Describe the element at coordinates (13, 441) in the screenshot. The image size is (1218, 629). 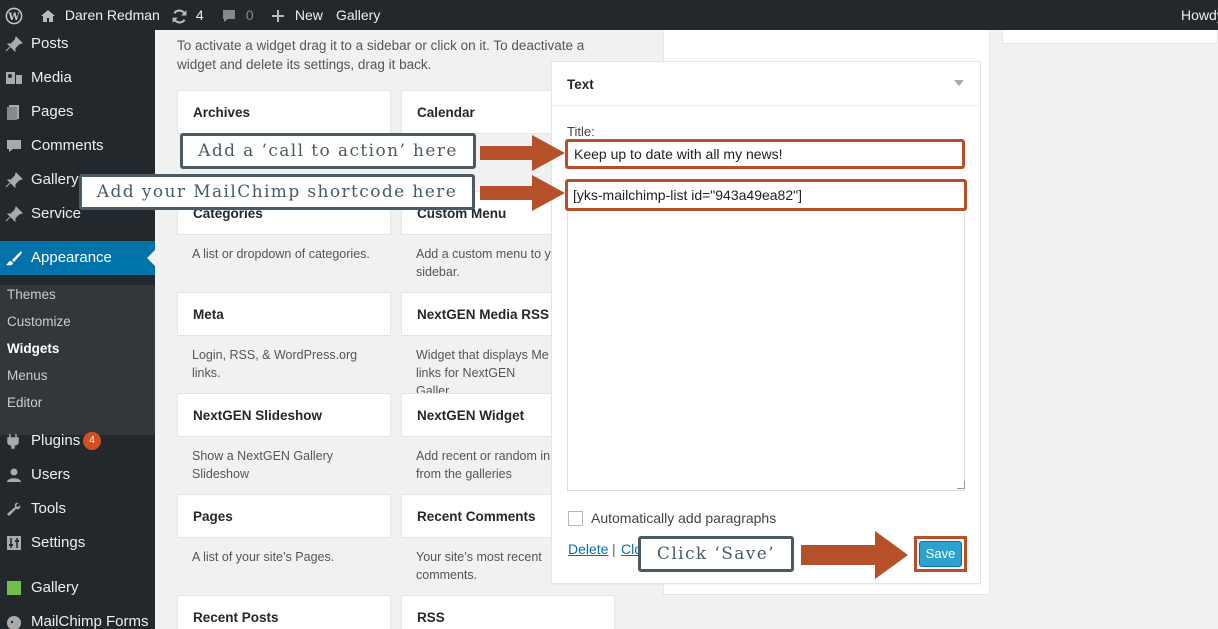
I see `plug-icon` at that location.